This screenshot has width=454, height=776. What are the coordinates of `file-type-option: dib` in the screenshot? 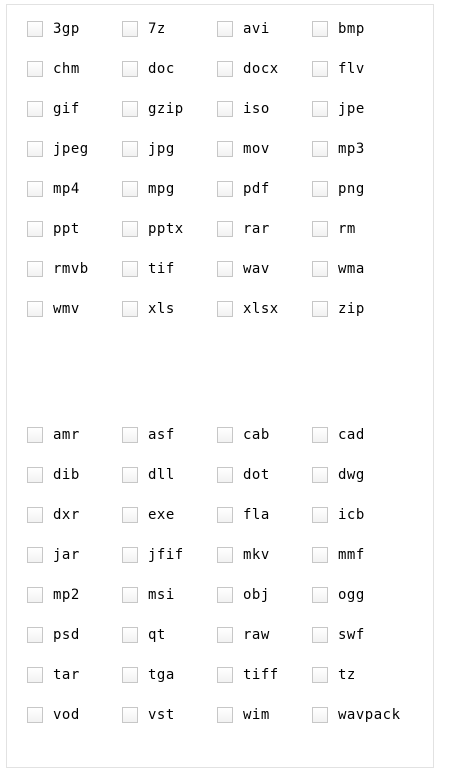 It's located at (74, 486).